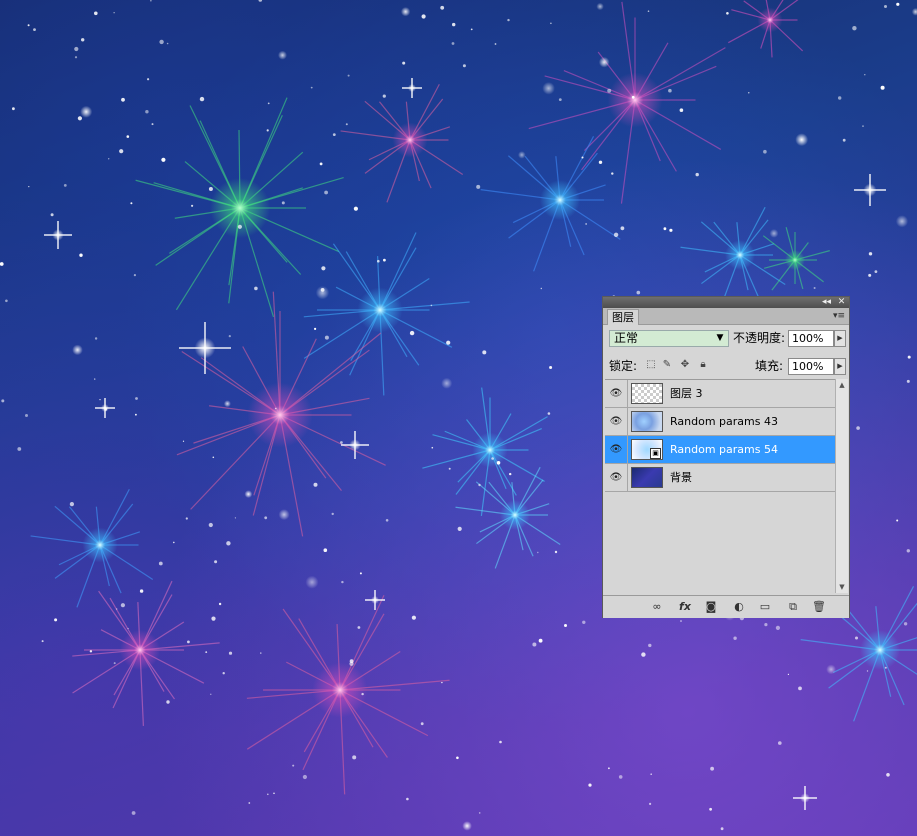 This screenshot has width=917, height=836. What do you see at coordinates (720, 478) in the screenshot?
I see `layer-row-background: 👁︎ 背景` at bounding box center [720, 478].